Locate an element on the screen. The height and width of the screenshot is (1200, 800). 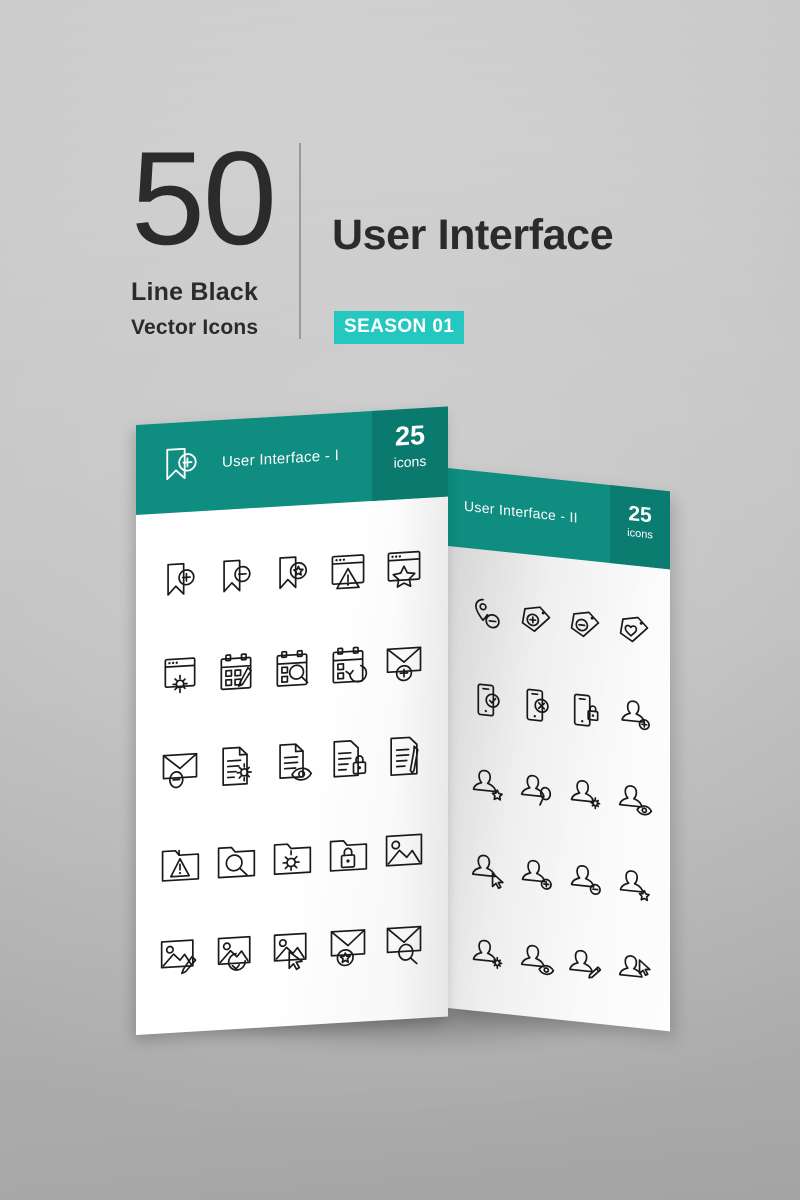
user-star-icon is located at coordinates (487, 785).